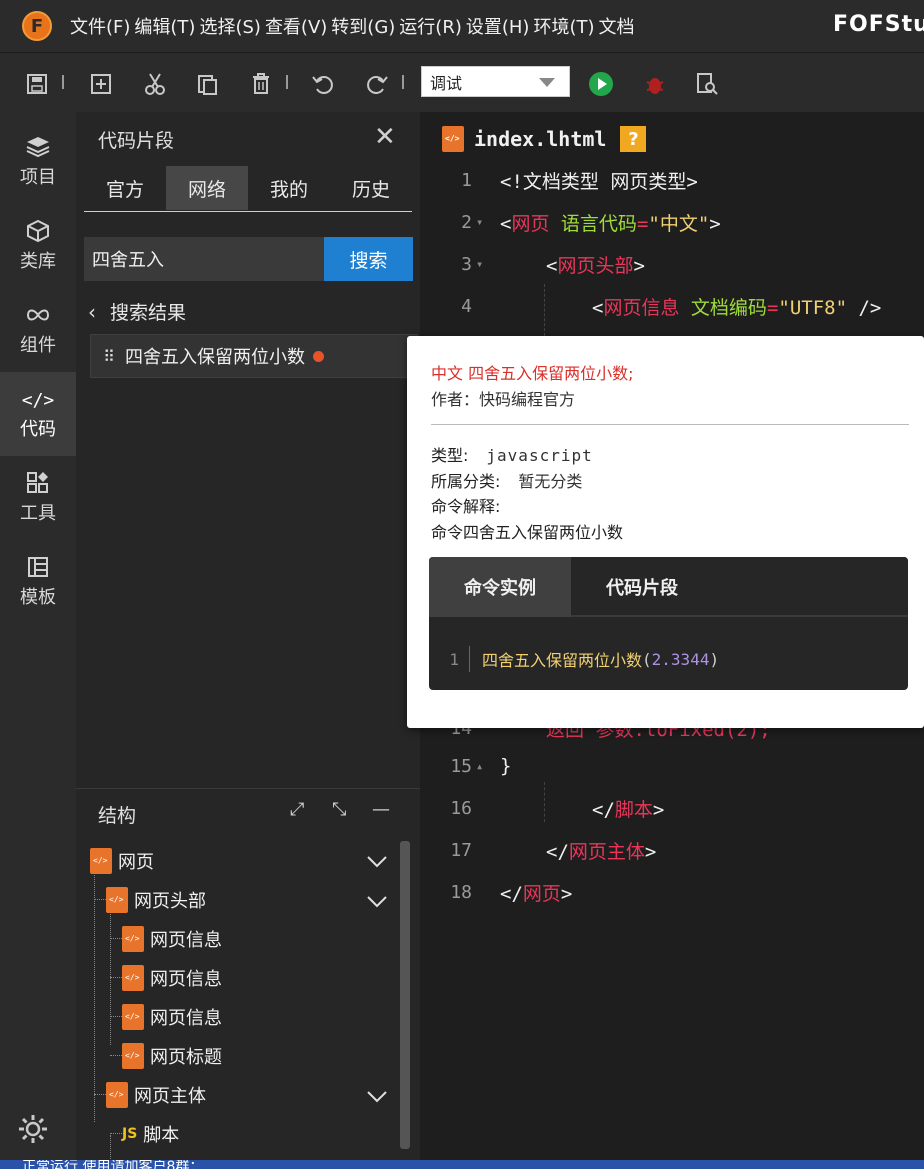 The image size is (924, 1169). Describe the element at coordinates (385, 137) in the screenshot. I see `close-icon: ✕` at that location.